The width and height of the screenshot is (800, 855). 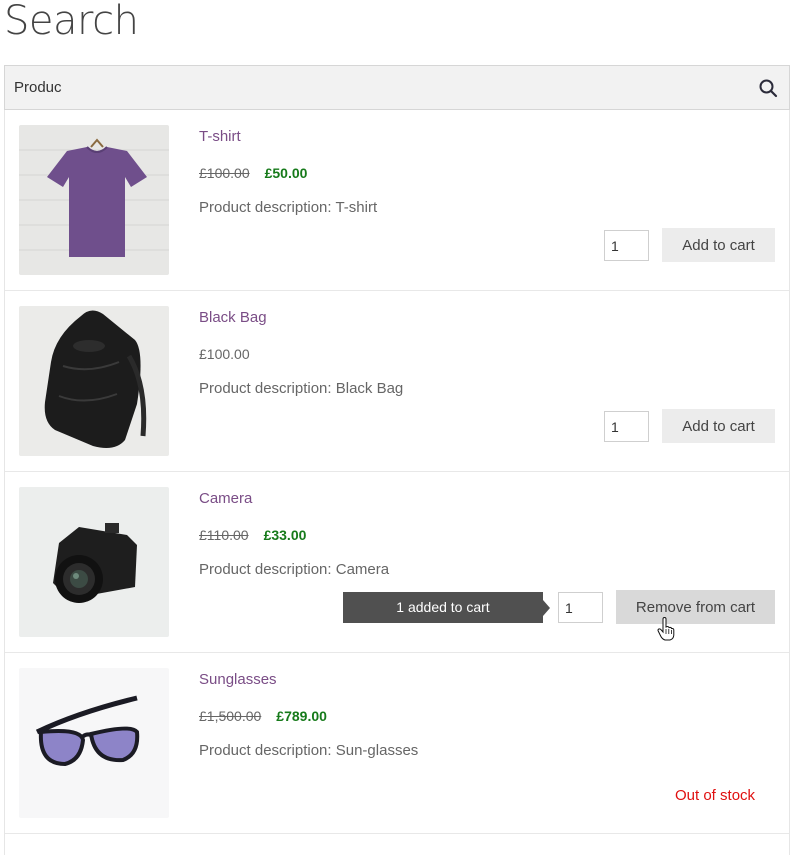 I want to click on camera-image, so click(x=94, y=562).